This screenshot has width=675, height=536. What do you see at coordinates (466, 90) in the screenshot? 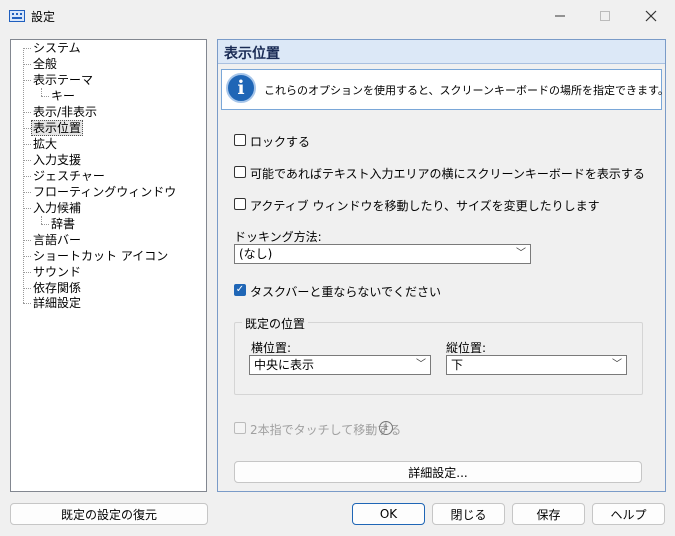
I see `info-text: これらのオプションを使用すると、スクリーンキーボードの場所を指定できます。` at bounding box center [466, 90].